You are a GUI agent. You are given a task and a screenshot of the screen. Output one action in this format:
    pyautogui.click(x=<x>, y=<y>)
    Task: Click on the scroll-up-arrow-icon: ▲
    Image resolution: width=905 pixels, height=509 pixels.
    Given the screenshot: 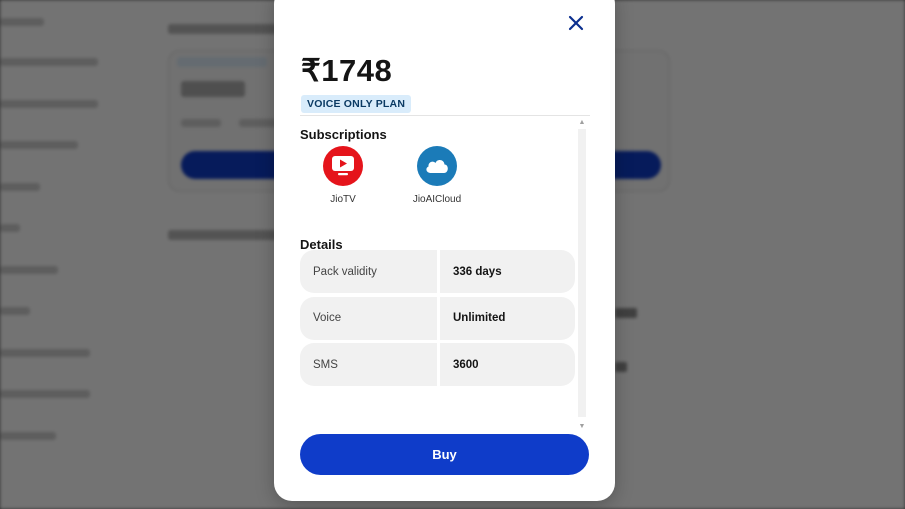 What is the action you would take?
    pyautogui.click(x=582, y=122)
    